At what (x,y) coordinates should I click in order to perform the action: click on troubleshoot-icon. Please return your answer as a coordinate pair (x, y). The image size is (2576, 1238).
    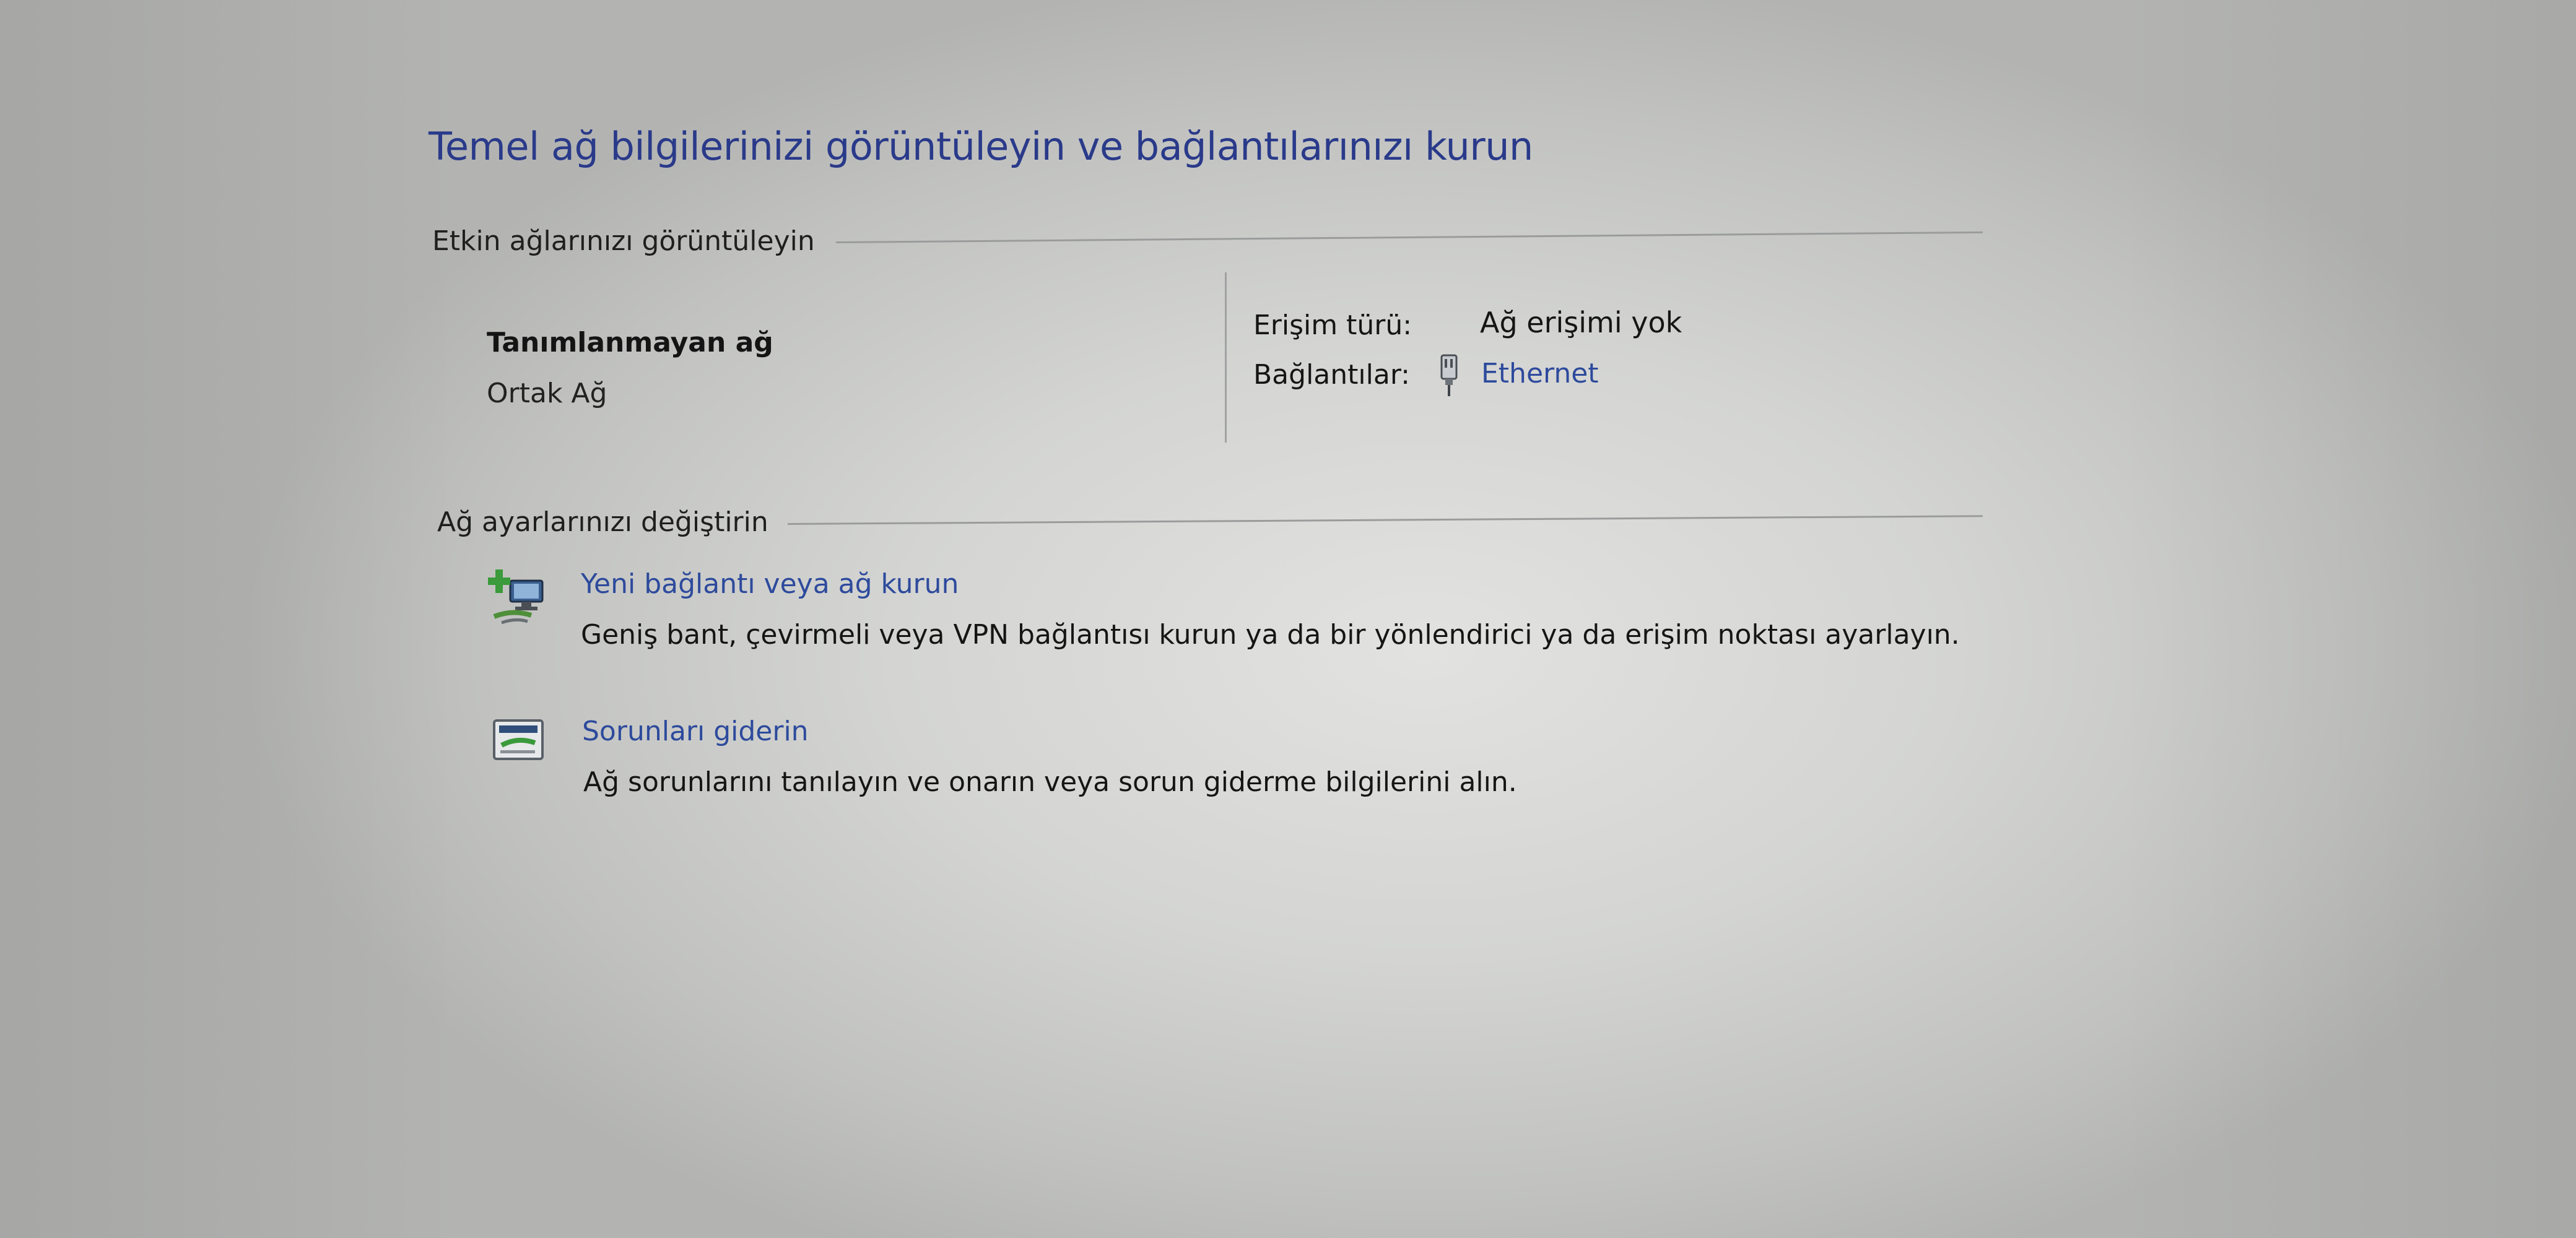
    Looking at the image, I should click on (519, 740).